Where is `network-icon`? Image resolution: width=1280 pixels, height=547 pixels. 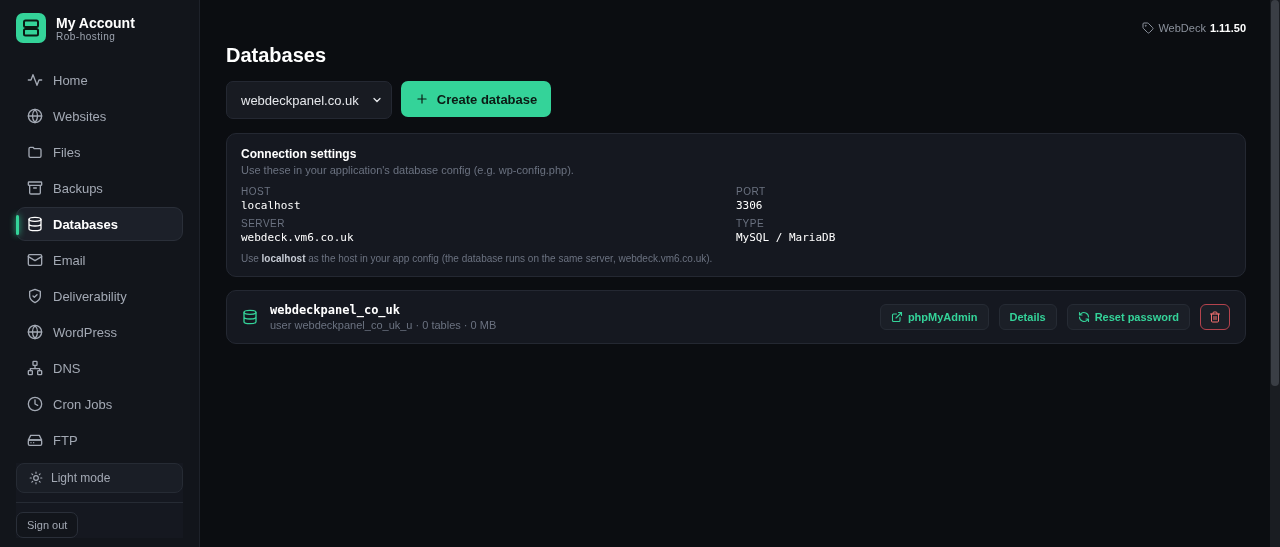
network-icon is located at coordinates (35, 368).